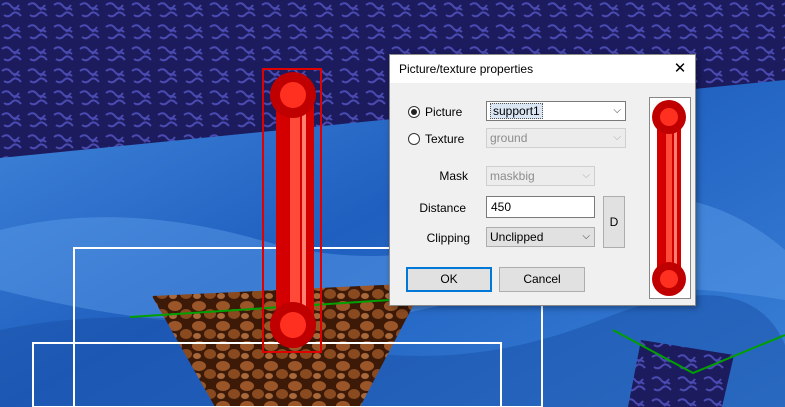  What do you see at coordinates (556, 138) in the screenshot?
I see `texture-select: ground ⌵` at bounding box center [556, 138].